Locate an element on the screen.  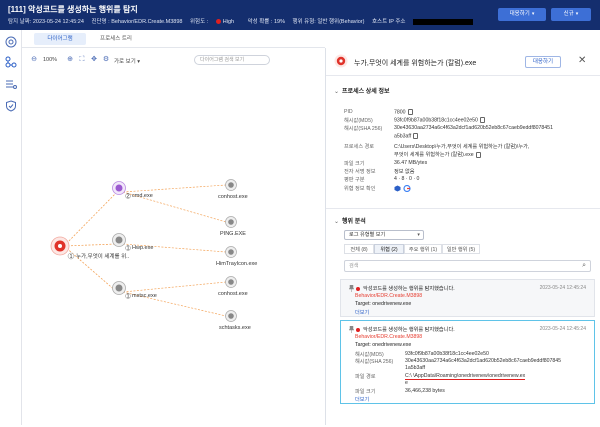
redacted-host-ip is located at coordinates (443, 21).